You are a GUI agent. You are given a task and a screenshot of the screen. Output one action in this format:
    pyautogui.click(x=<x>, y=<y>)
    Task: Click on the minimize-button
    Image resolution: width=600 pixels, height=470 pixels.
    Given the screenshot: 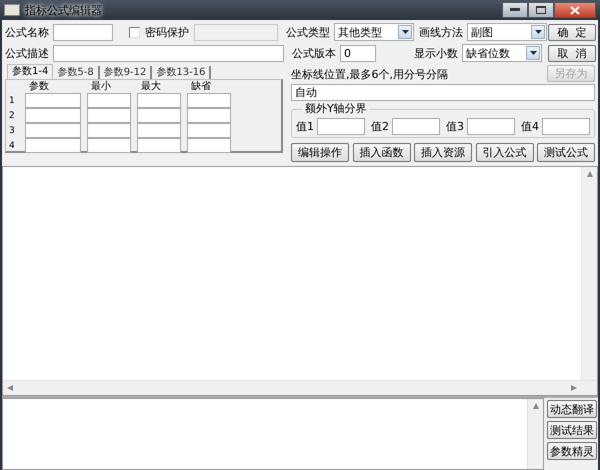 What is the action you would take?
    pyautogui.click(x=515, y=10)
    